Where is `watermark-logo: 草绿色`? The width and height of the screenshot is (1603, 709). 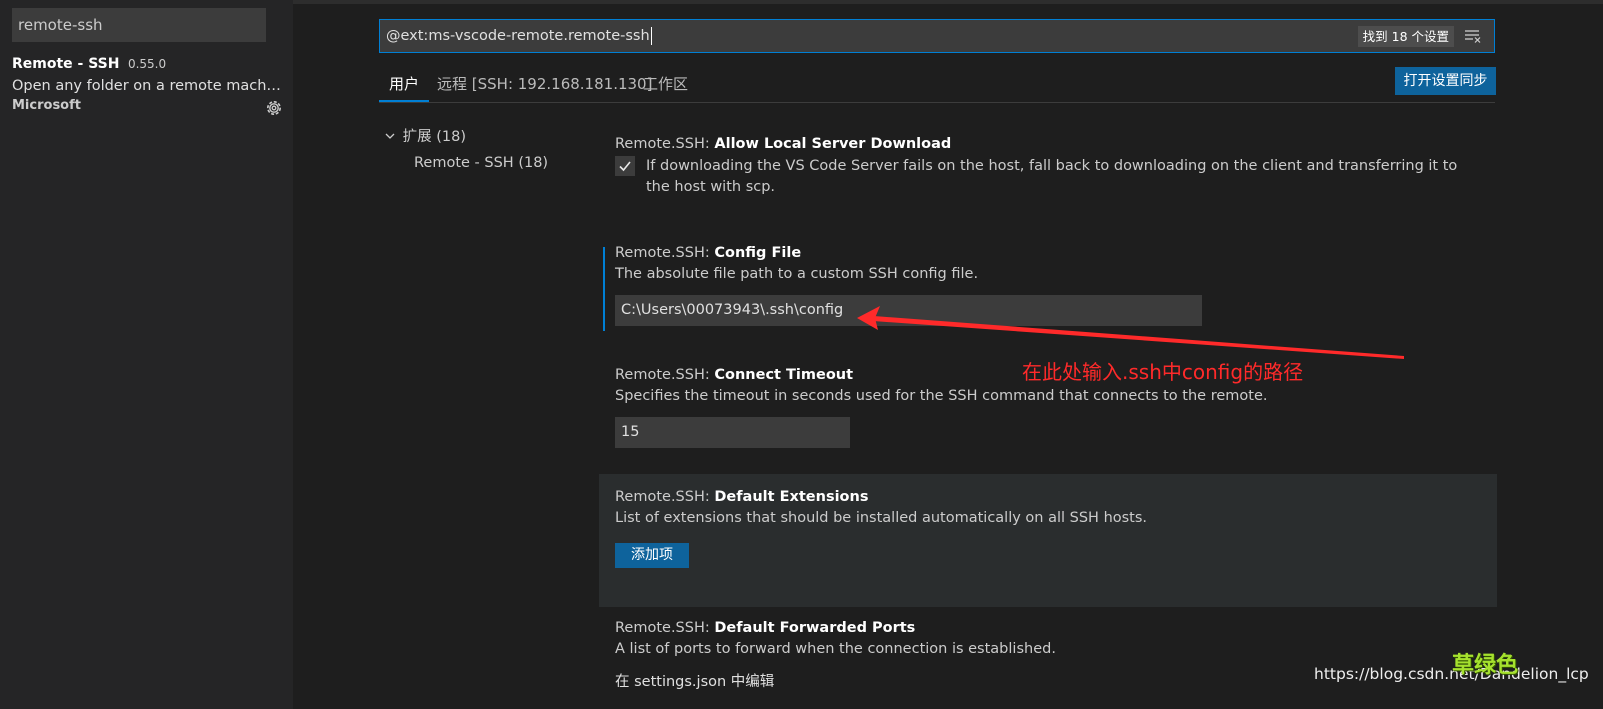 watermark-logo: 草绿色 is located at coordinates (1485, 665).